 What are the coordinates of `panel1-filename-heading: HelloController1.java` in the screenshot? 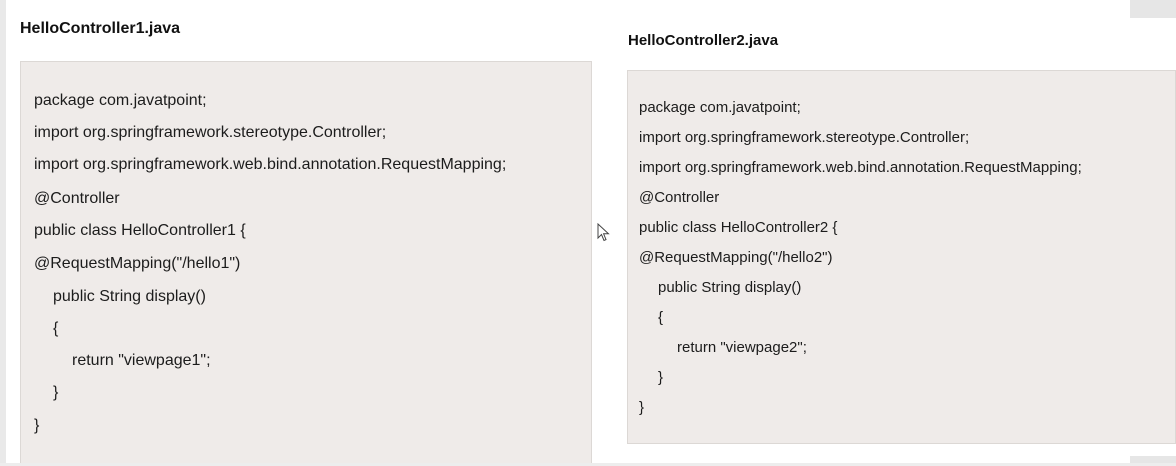 It's located at (100, 28).